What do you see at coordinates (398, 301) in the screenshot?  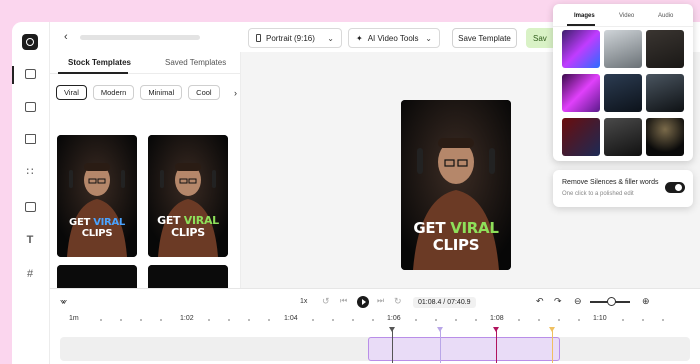 I see `forward-icon: ↻` at bounding box center [398, 301].